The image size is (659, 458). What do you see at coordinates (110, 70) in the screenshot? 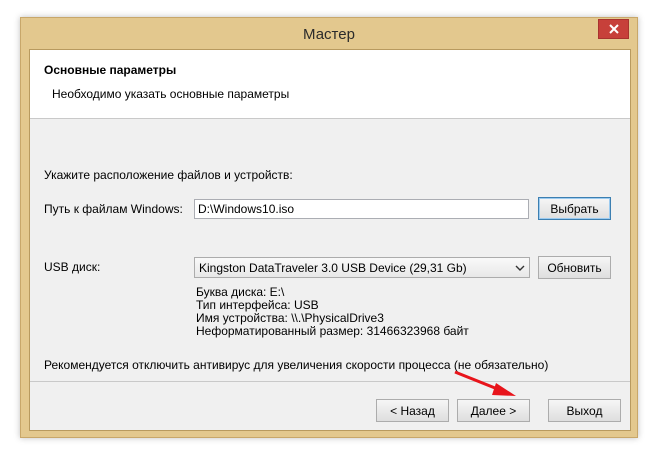
I see `header-title: Основные параметры` at bounding box center [110, 70].